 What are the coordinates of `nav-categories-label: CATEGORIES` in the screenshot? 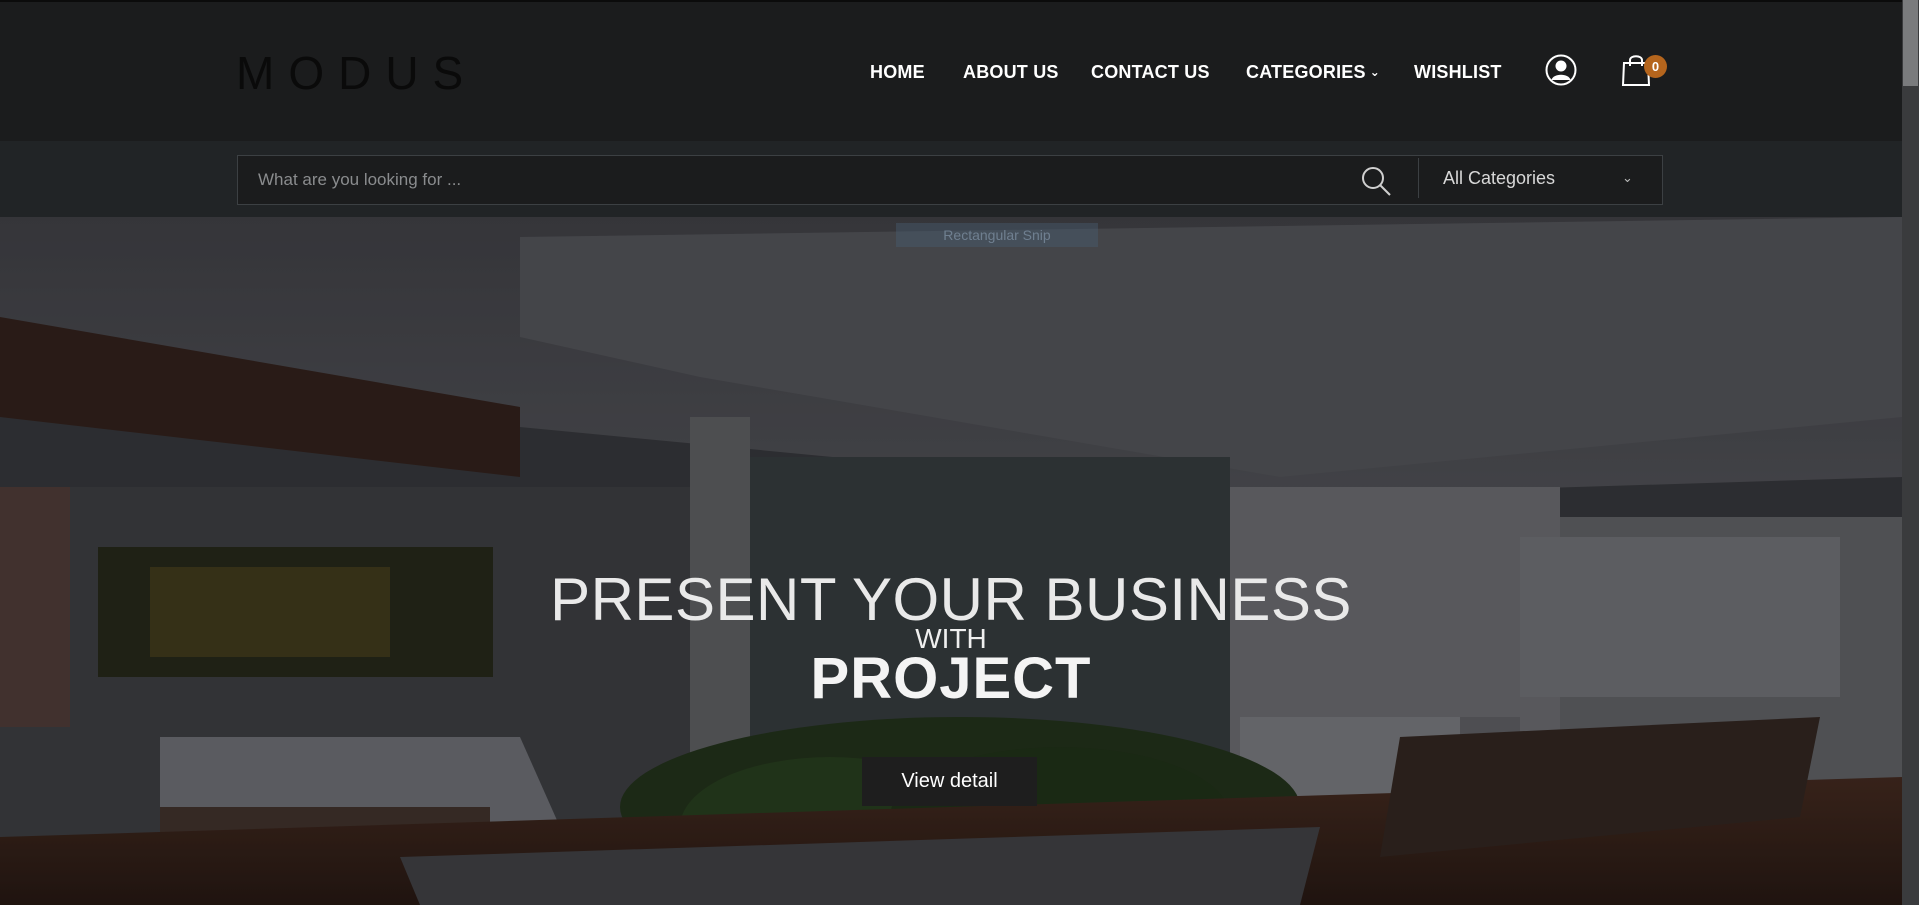 It's located at (1306, 72).